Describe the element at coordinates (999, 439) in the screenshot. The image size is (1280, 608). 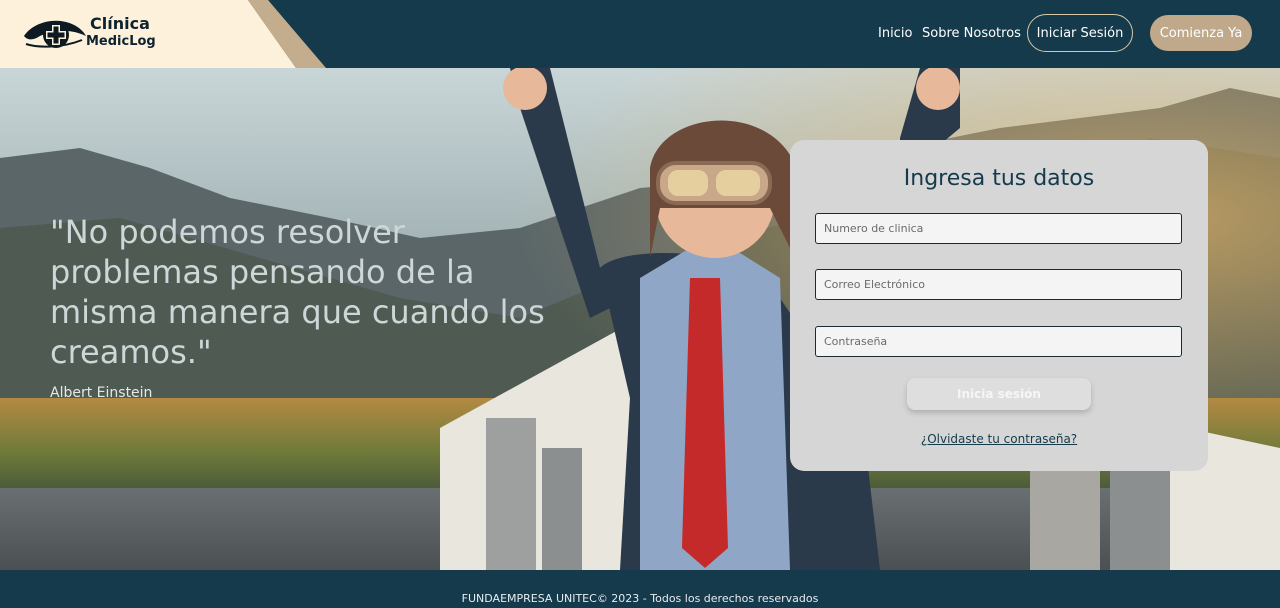
I see `forgot-password-link: ¿Olvidaste tu contraseña?` at that location.